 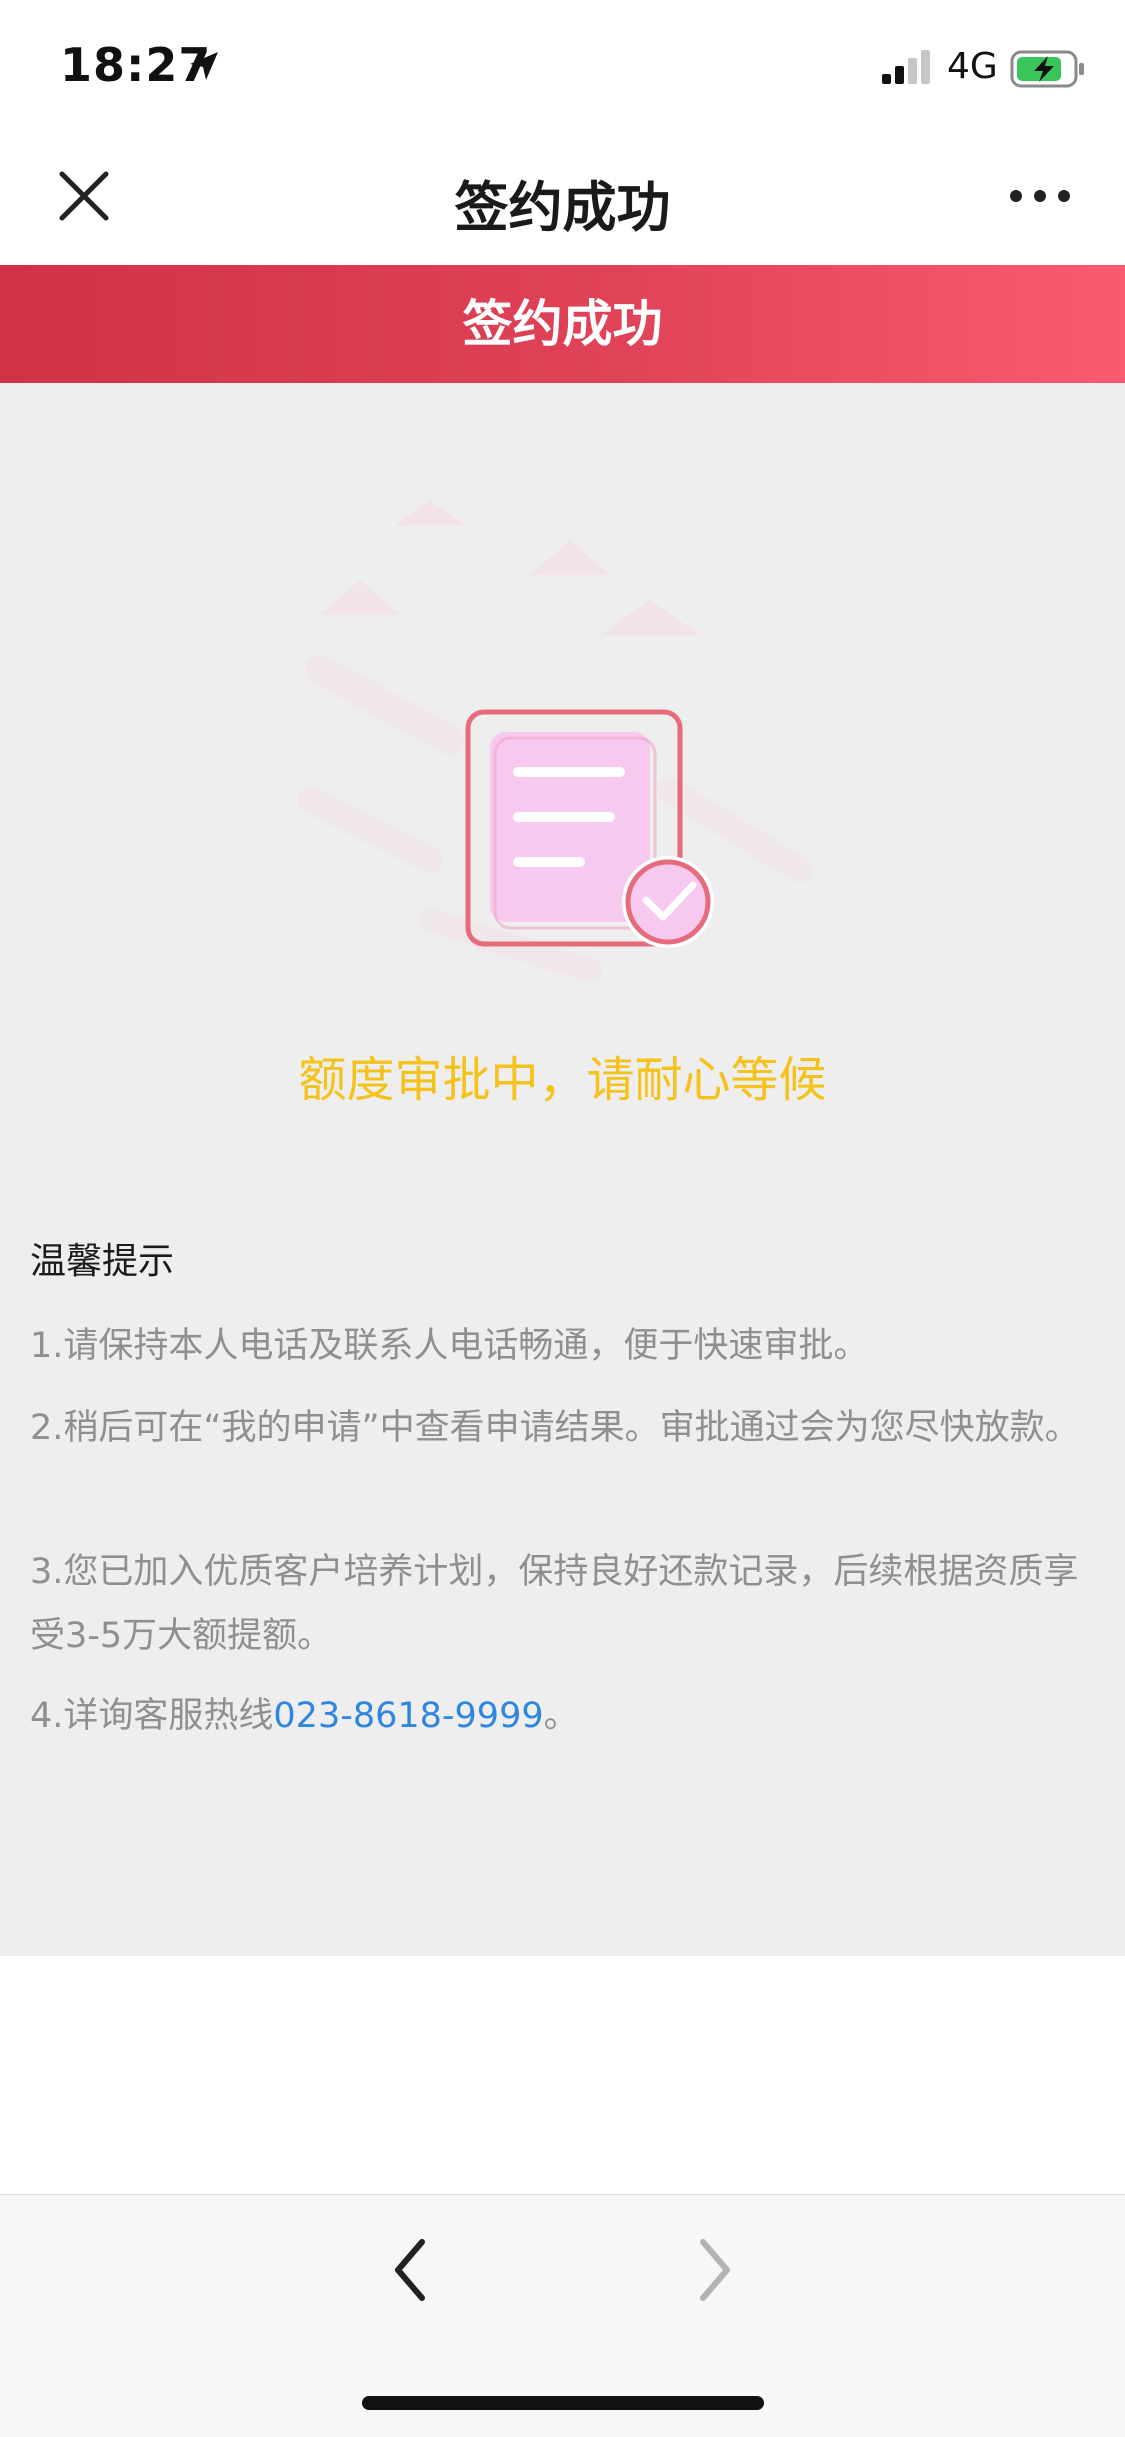 I want to click on tip-item-1: 1.请保持本人电话及联系人电话畅通，便于快速审批。, so click(x=449, y=1346).